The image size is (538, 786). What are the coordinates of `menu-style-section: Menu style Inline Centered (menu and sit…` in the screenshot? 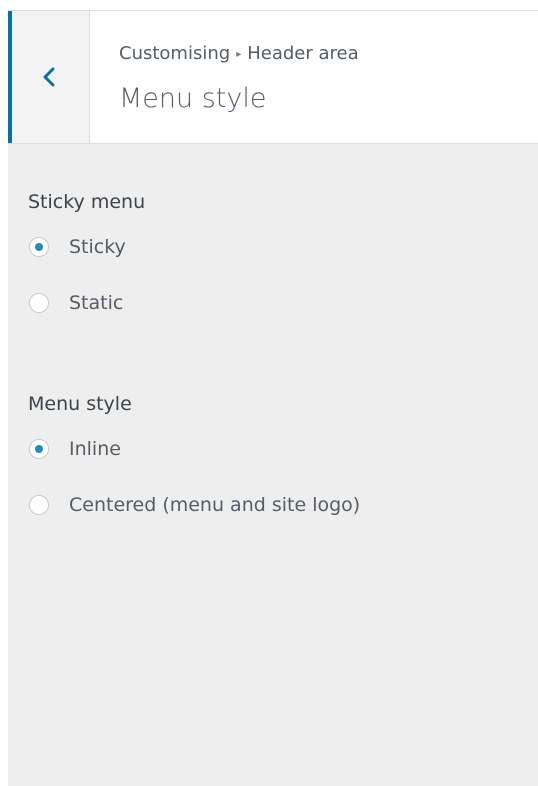 It's located at (194, 462).